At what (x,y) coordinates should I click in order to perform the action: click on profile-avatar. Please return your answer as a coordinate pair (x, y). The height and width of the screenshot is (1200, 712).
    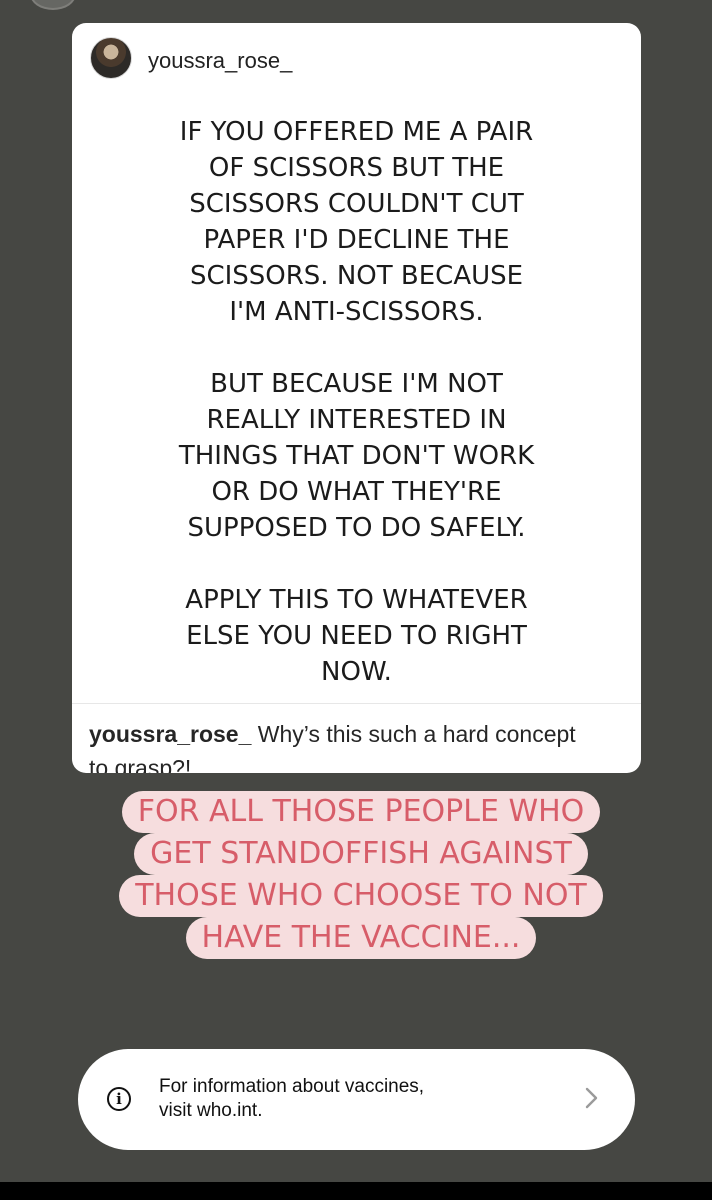
    Looking at the image, I should click on (111, 58).